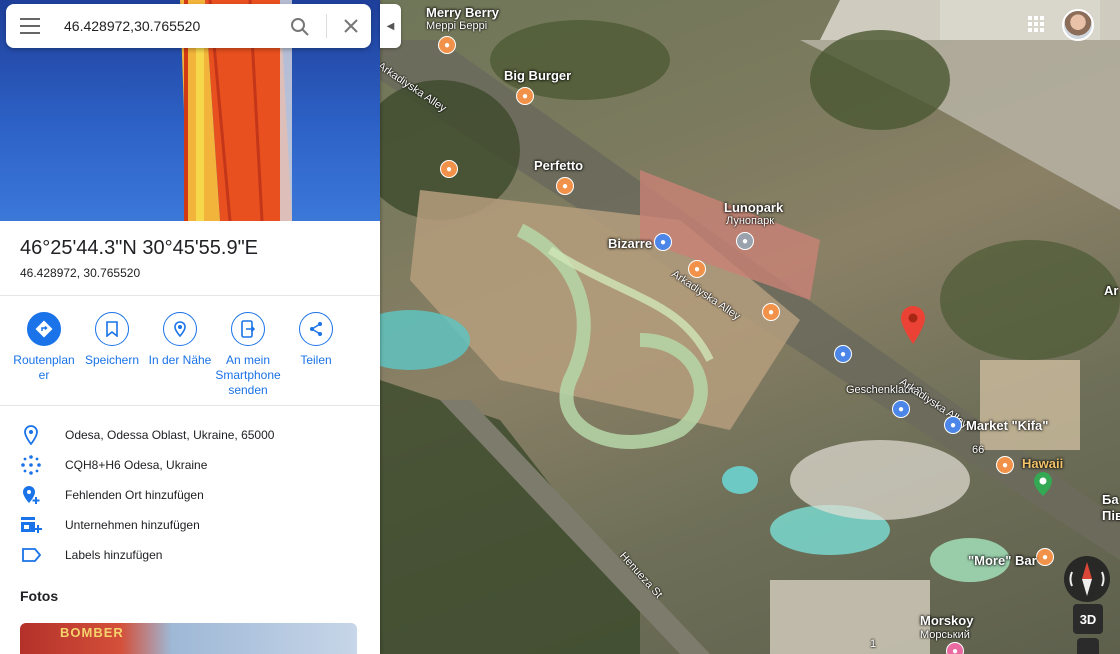 The width and height of the screenshot is (1120, 654). What do you see at coordinates (170, 435) in the screenshot?
I see `address-text: Odesa, Odessa Oblast, Ukraine, 65000` at bounding box center [170, 435].